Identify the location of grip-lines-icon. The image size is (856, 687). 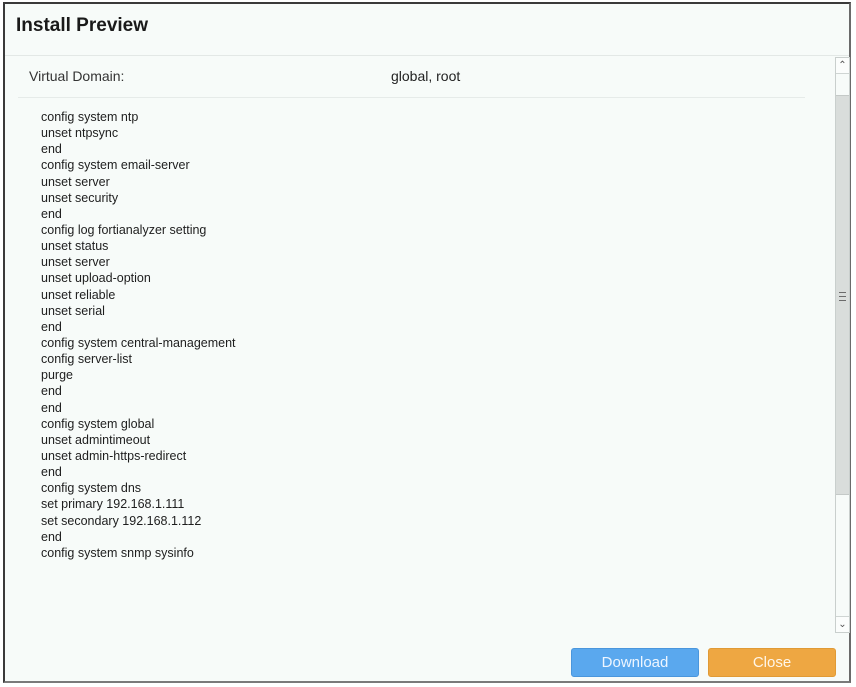
(842, 296).